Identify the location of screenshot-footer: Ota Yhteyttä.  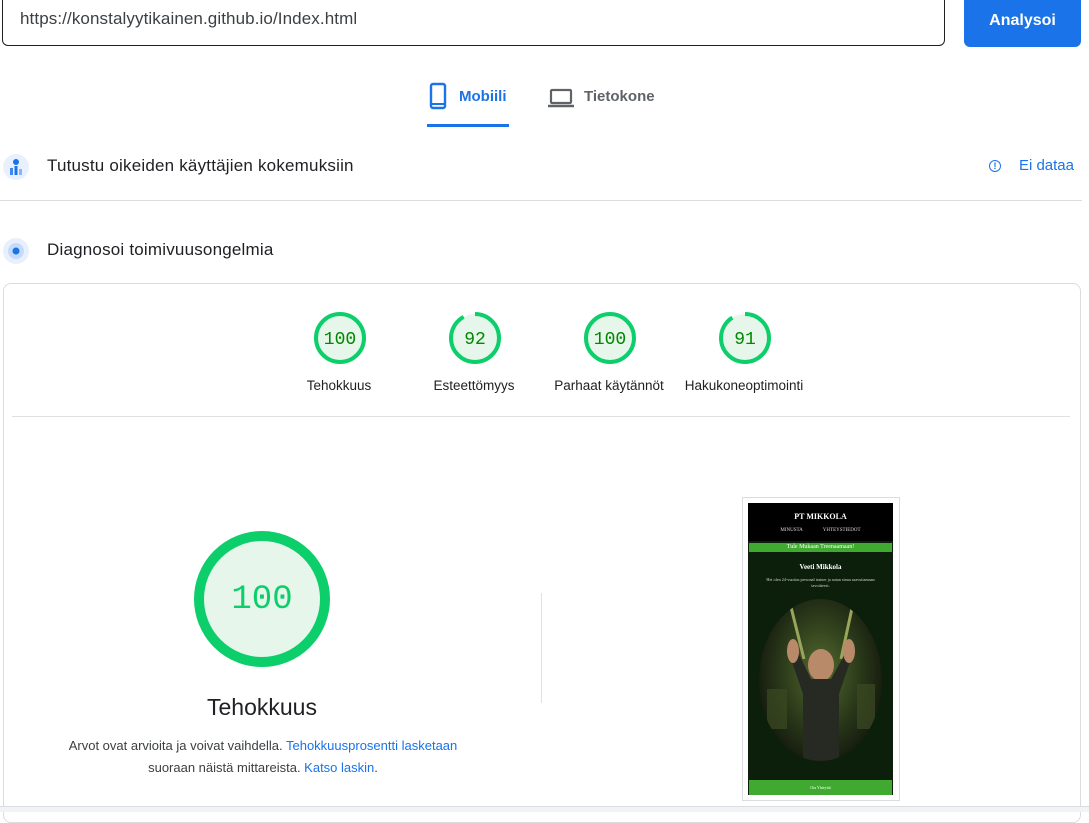
(820, 787).